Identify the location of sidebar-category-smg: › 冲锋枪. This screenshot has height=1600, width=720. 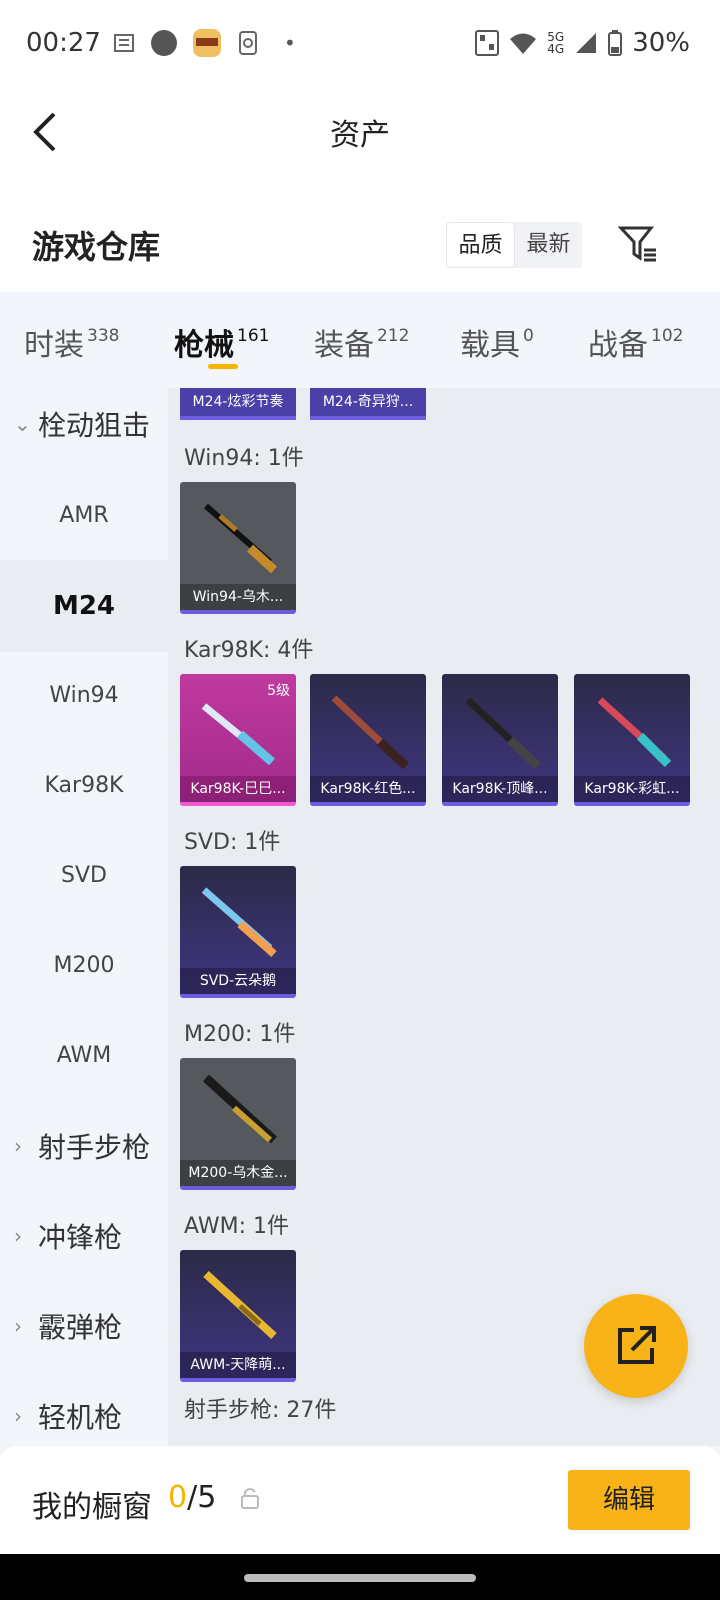
(68, 1236).